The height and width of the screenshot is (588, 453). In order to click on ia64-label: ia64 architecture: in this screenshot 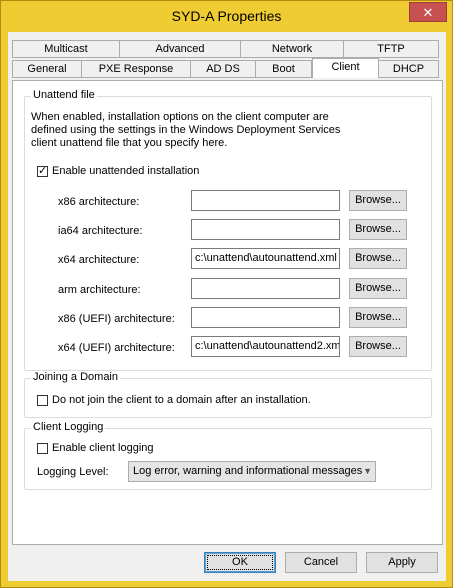, I will do `click(100, 231)`.